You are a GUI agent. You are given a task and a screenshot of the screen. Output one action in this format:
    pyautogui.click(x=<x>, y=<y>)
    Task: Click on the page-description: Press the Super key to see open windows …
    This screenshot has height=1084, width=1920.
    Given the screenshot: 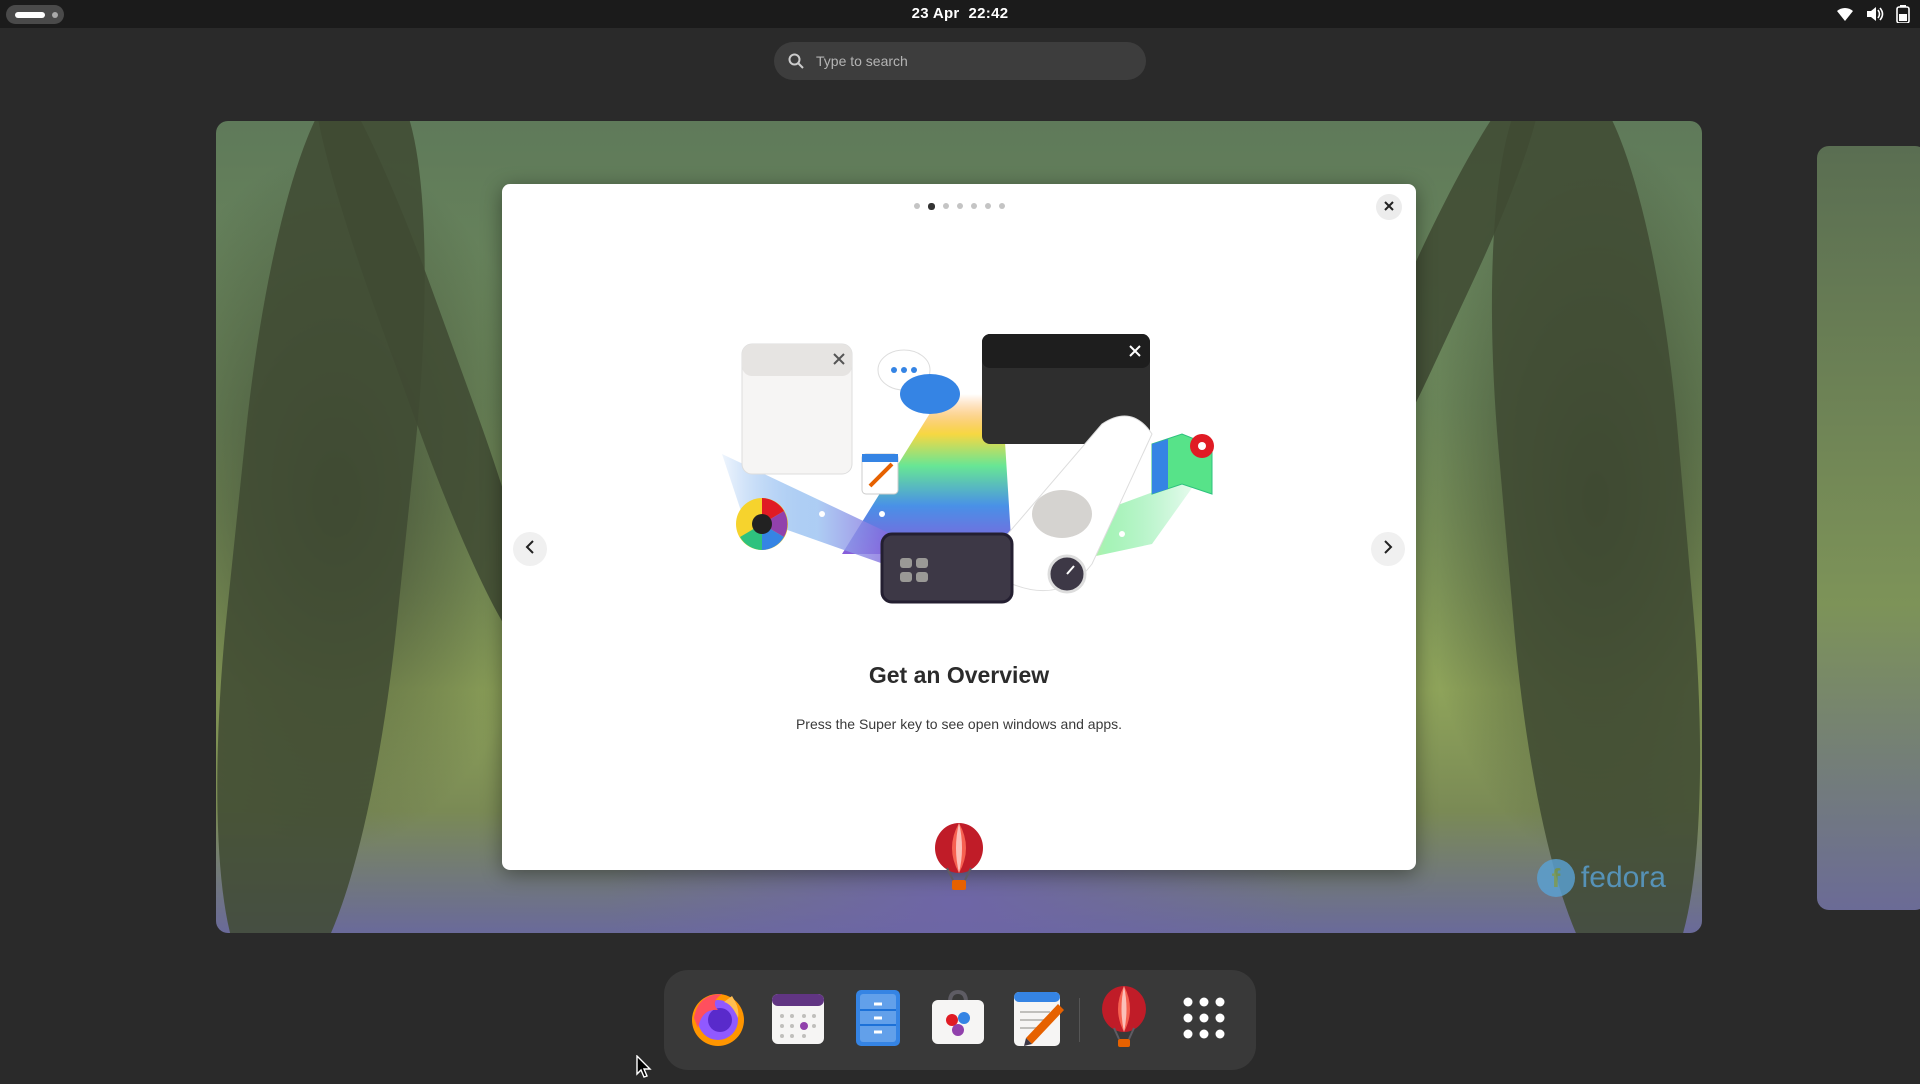 What is the action you would take?
    pyautogui.click(x=959, y=724)
    